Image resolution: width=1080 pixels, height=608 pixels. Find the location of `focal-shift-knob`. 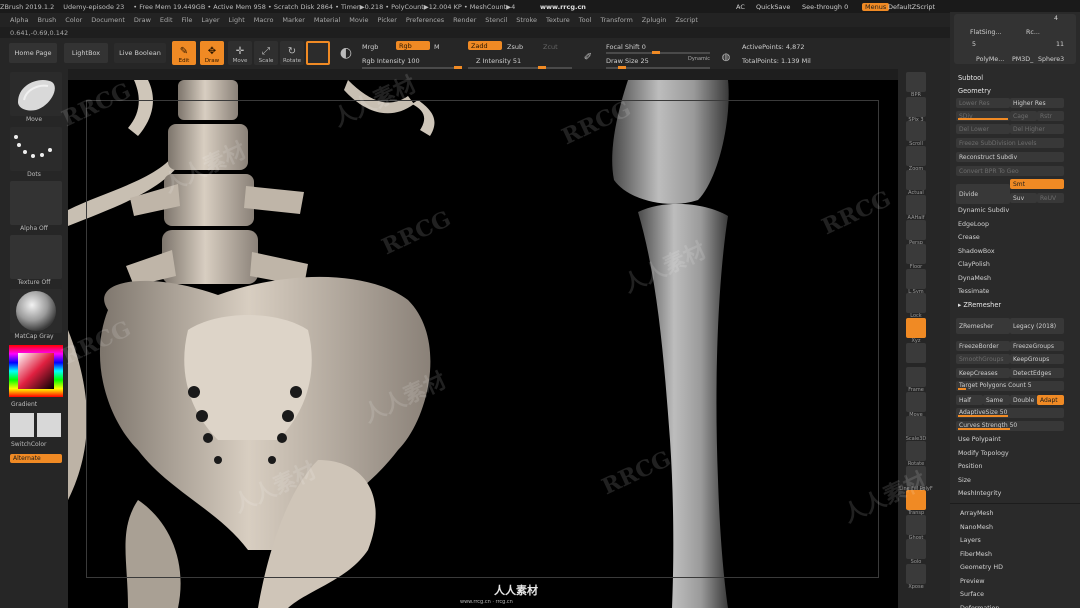

focal-shift-knob is located at coordinates (656, 52).